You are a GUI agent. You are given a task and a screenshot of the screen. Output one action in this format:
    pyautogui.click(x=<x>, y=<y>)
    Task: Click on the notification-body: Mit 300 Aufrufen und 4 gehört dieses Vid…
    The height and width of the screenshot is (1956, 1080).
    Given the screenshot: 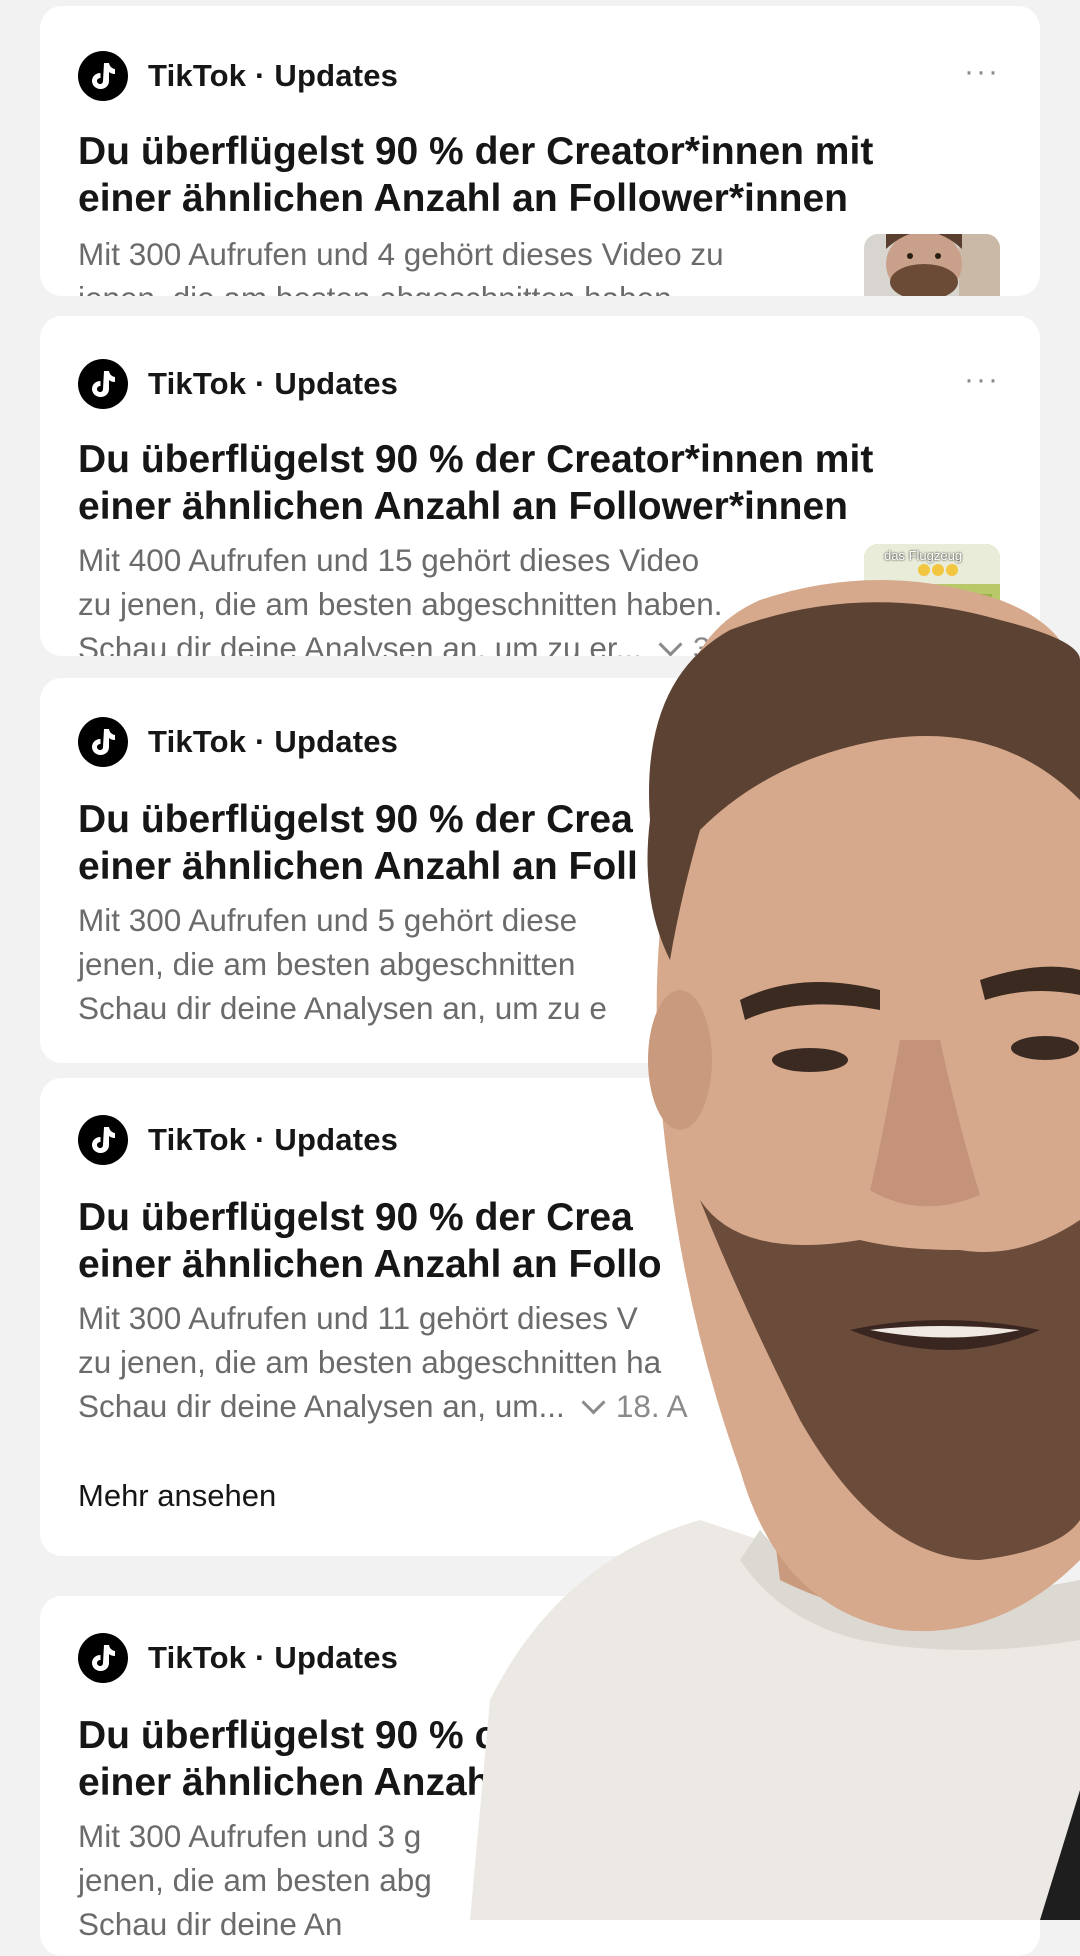 What is the action you would take?
    pyautogui.click(x=401, y=266)
    